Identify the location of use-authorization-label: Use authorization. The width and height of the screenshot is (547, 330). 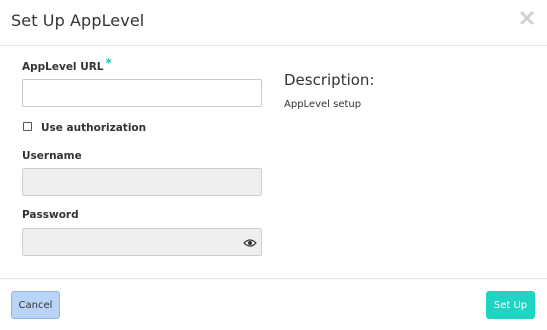
(94, 128).